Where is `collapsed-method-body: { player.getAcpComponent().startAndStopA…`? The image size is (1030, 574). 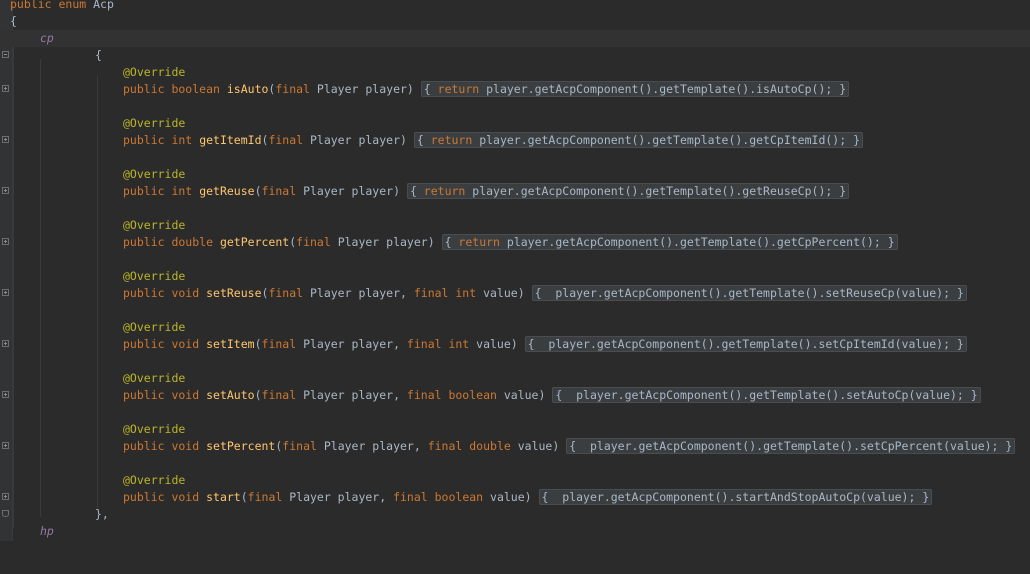
collapsed-method-body: { player.getAcpComponent().startAndStopA… is located at coordinates (735, 497).